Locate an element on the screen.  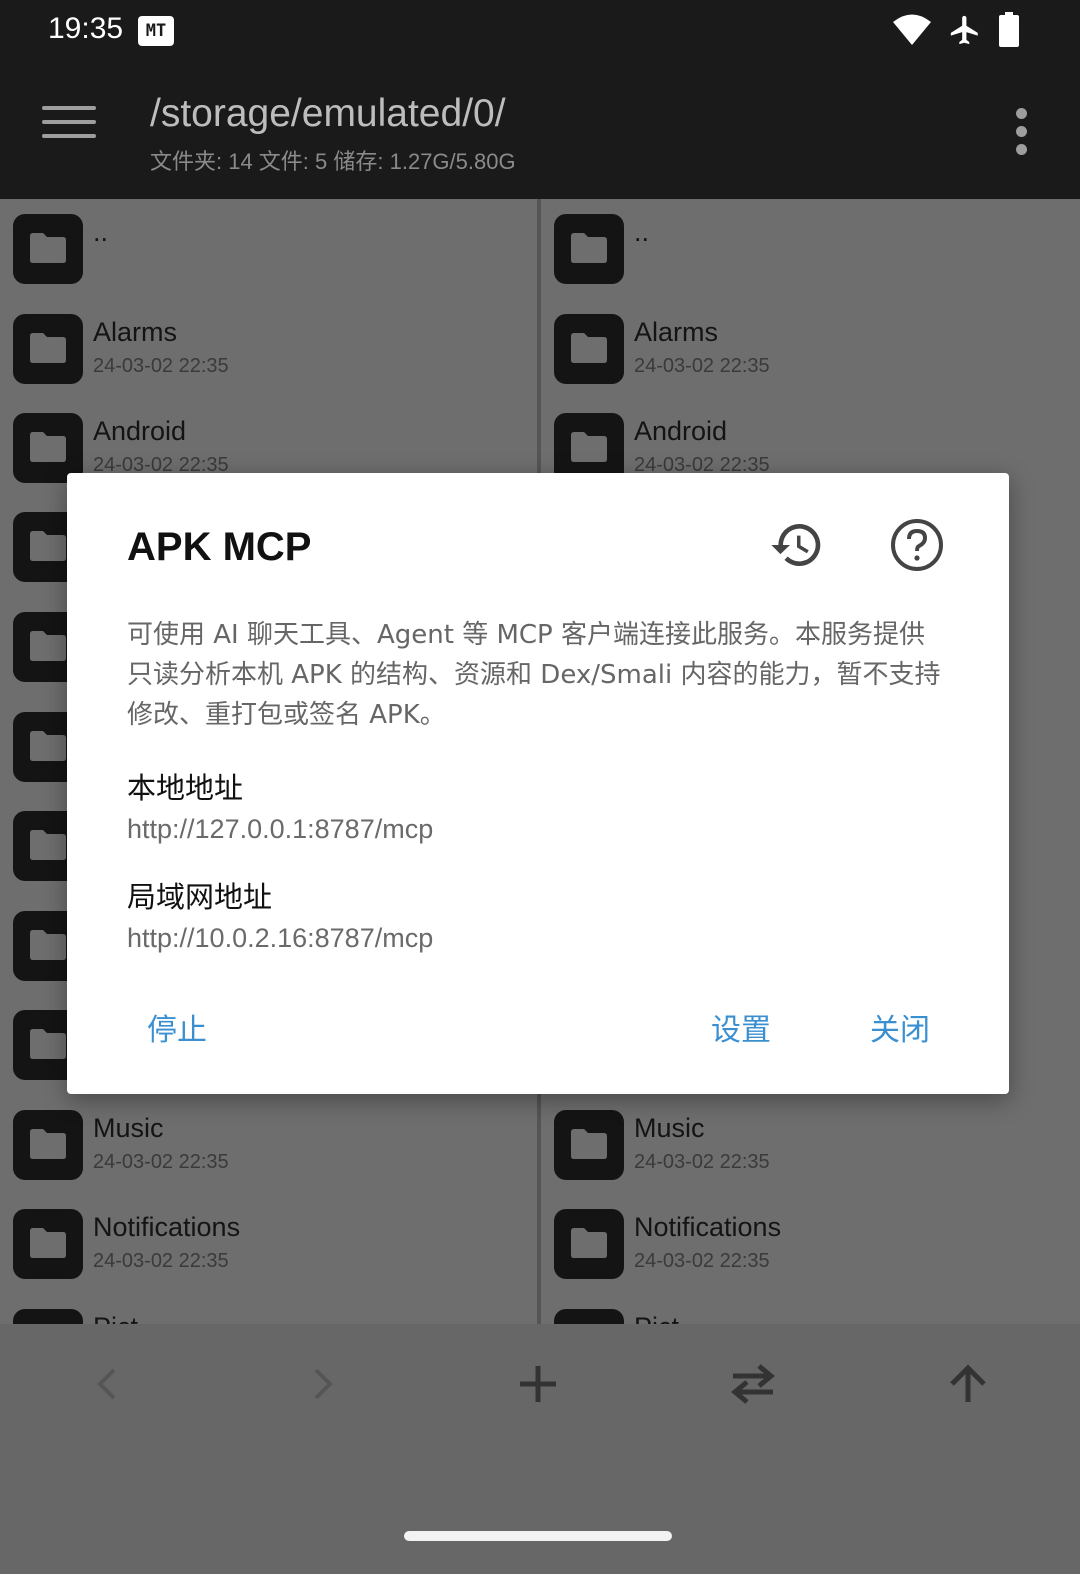
menu-icon is located at coordinates (69, 126).